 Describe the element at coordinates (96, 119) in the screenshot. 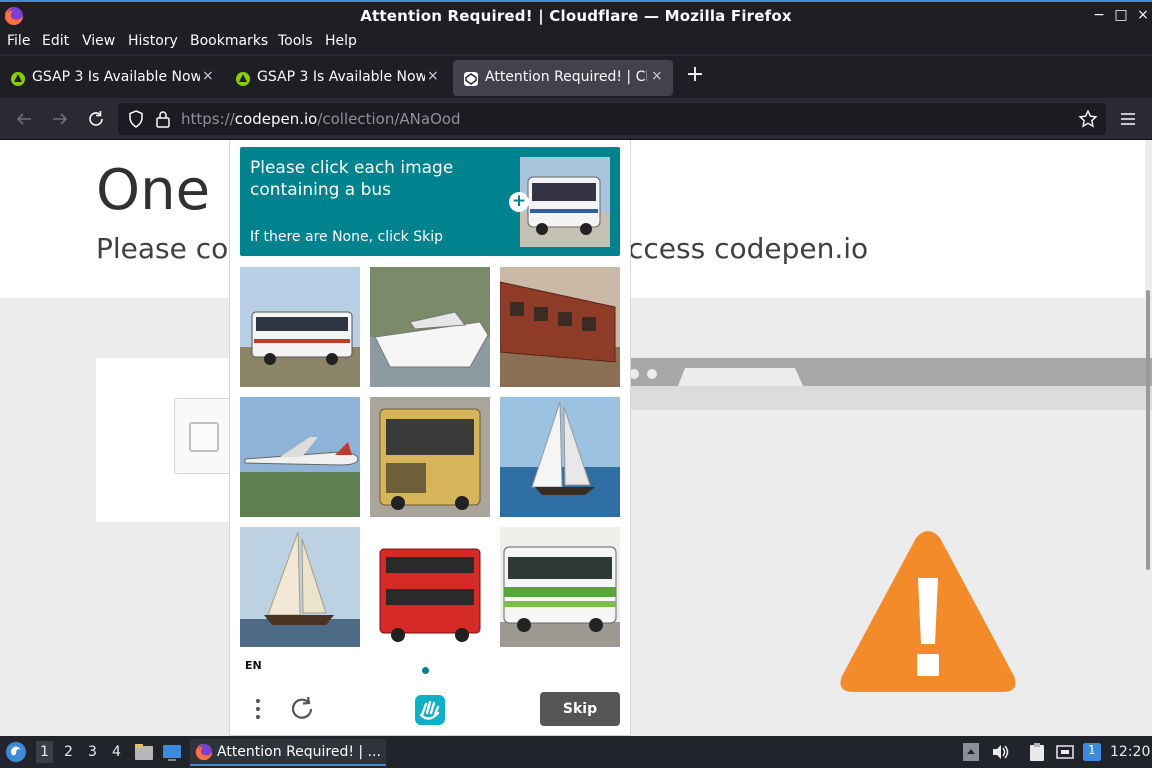

I see `reload-icon` at that location.